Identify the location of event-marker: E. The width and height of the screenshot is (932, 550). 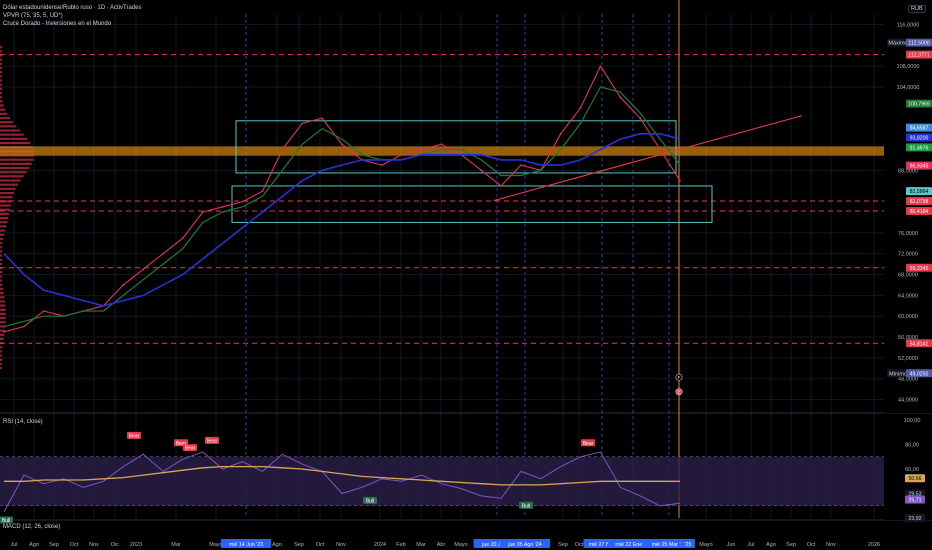
(679, 392).